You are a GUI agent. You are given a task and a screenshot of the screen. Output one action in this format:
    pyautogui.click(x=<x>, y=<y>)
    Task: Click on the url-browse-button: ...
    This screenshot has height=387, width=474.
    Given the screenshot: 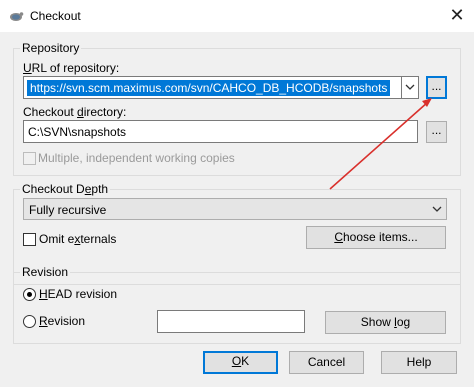 What is the action you would take?
    pyautogui.click(x=436, y=87)
    